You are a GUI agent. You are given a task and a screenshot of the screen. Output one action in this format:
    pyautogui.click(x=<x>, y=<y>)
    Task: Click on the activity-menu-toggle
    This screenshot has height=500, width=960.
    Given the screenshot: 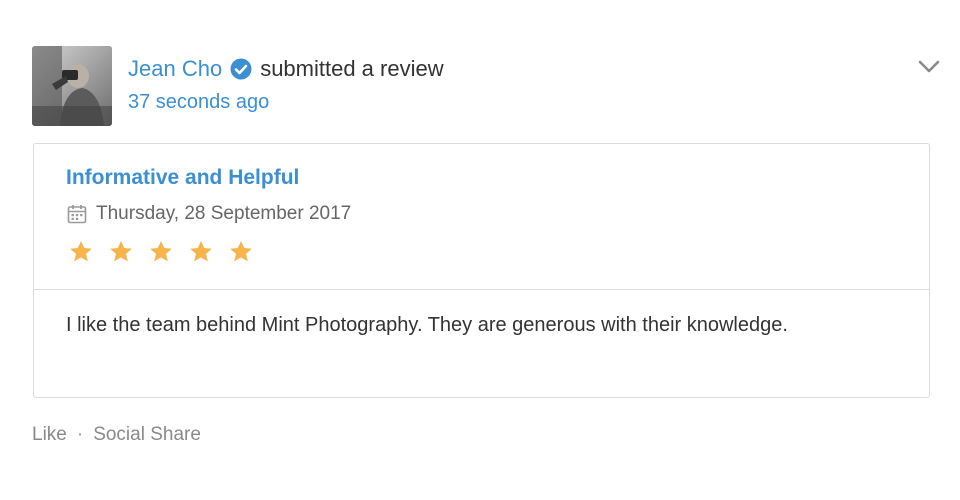 What is the action you would take?
    pyautogui.click(x=929, y=67)
    